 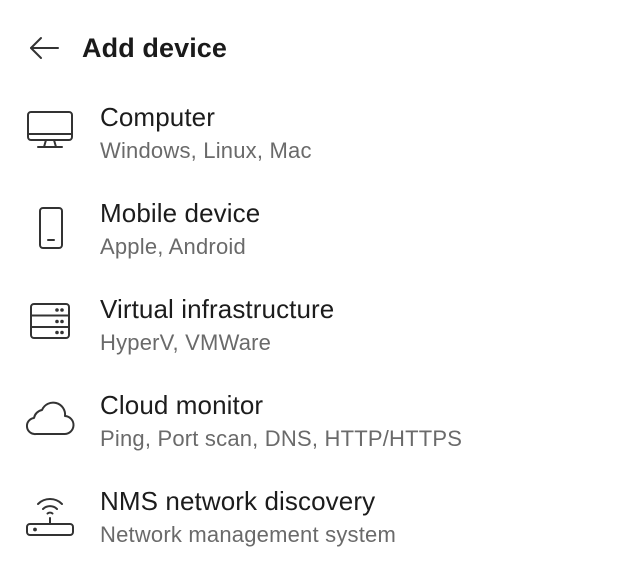 What do you see at coordinates (180, 213) in the screenshot?
I see `item-title: Mobile device` at bounding box center [180, 213].